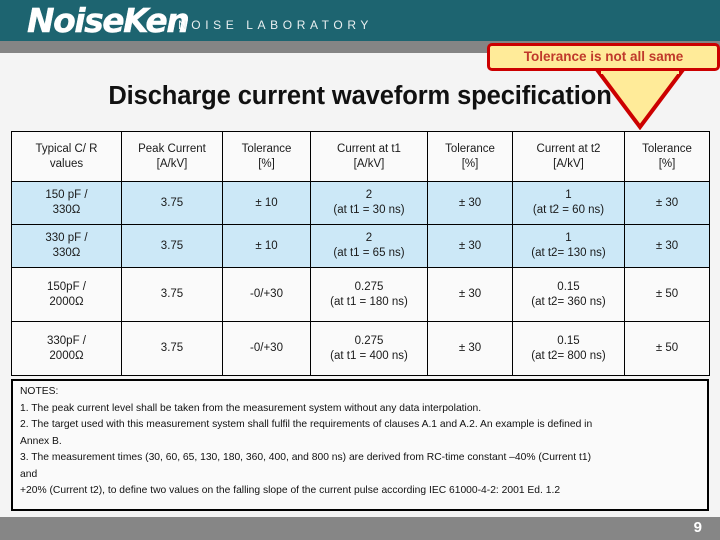 This screenshot has height=540, width=720. I want to click on cell-current-t2: 0.15 (at t2= 360 ns), so click(568, 294).